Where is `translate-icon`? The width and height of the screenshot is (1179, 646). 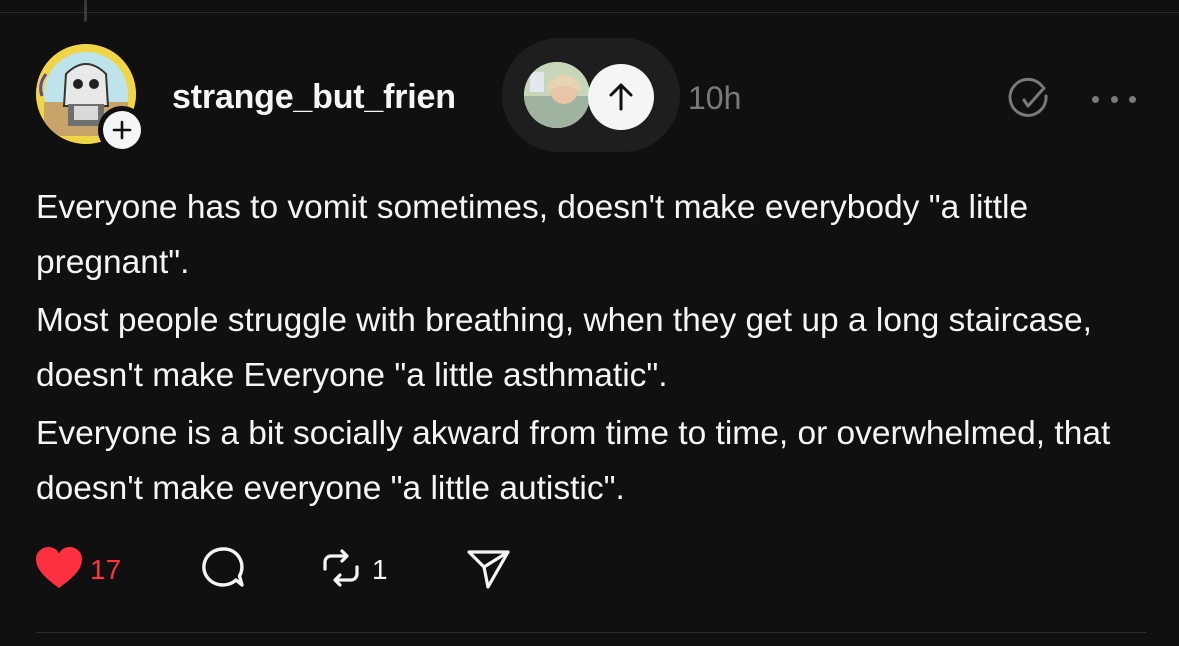 translate-icon is located at coordinates (1029, 99).